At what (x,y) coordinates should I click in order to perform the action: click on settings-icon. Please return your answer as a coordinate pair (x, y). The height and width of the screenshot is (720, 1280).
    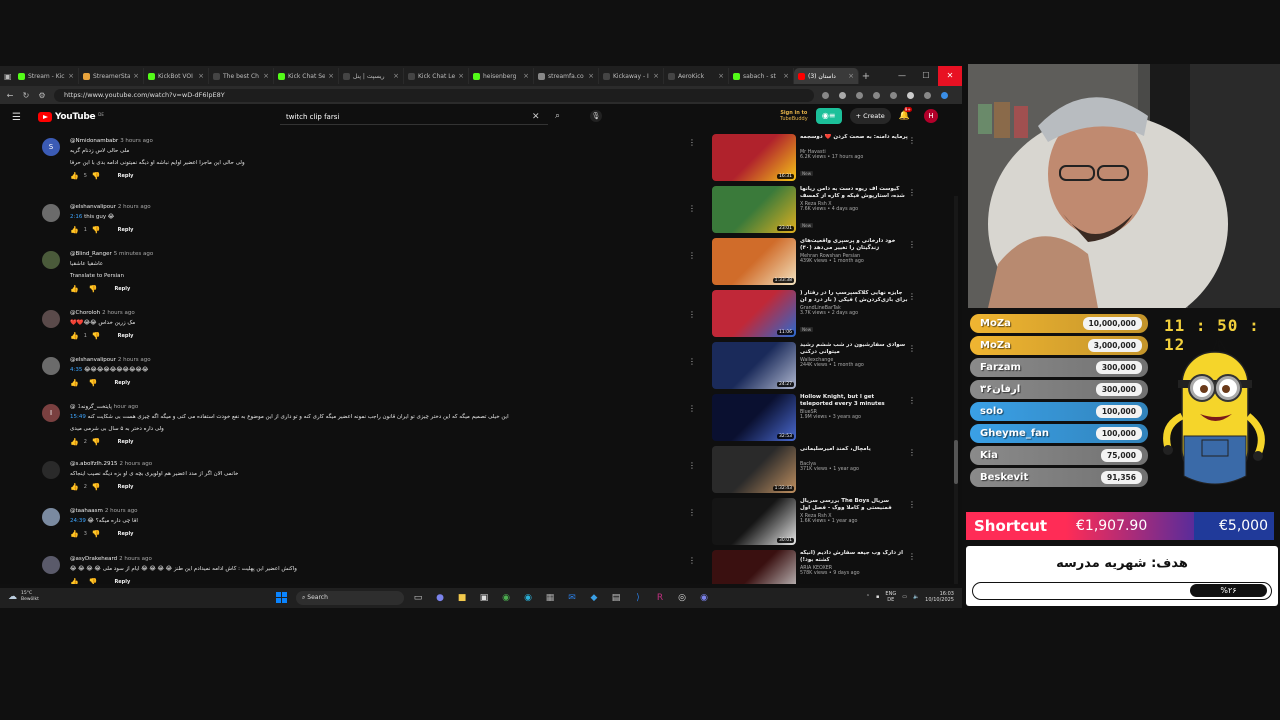
    Looking at the image, I should click on (927, 95).